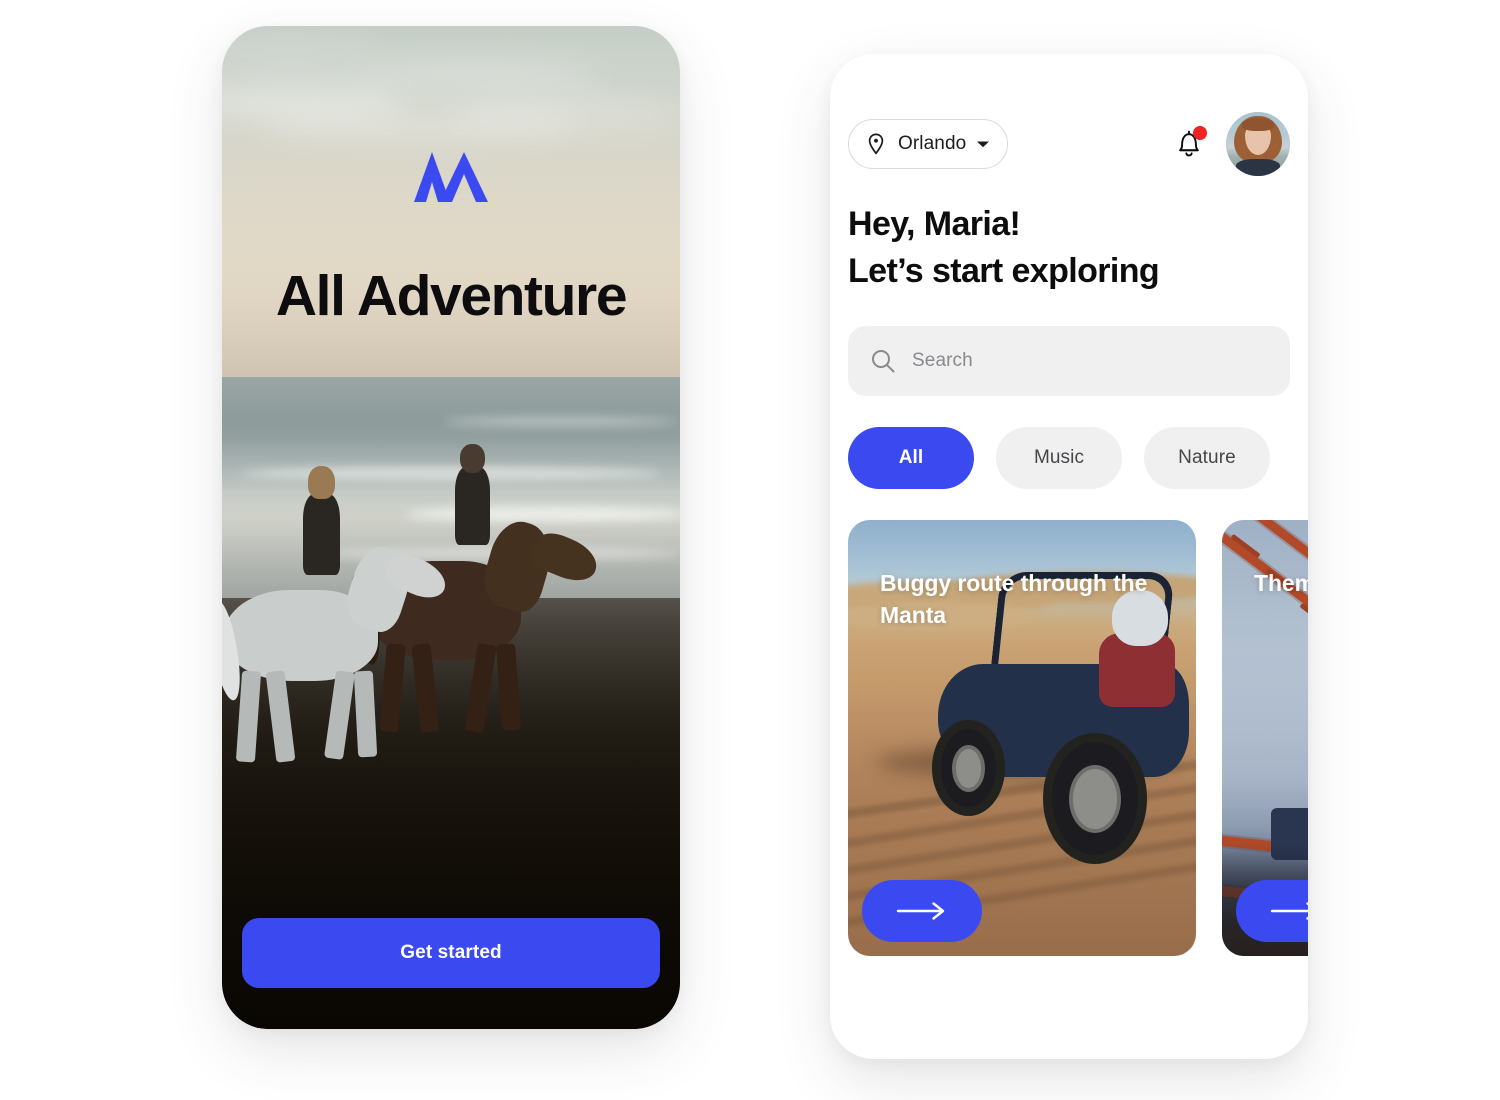 This screenshot has width=1500, height=1100. What do you see at coordinates (883, 361) in the screenshot?
I see `search-icon` at bounding box center [883, 361].